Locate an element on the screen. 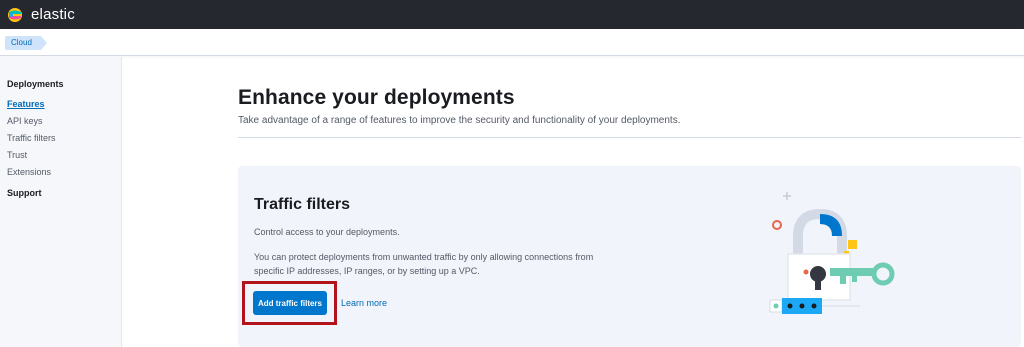  sidebar-heading-deployments: Deployments is located at coordinates (35, 84).